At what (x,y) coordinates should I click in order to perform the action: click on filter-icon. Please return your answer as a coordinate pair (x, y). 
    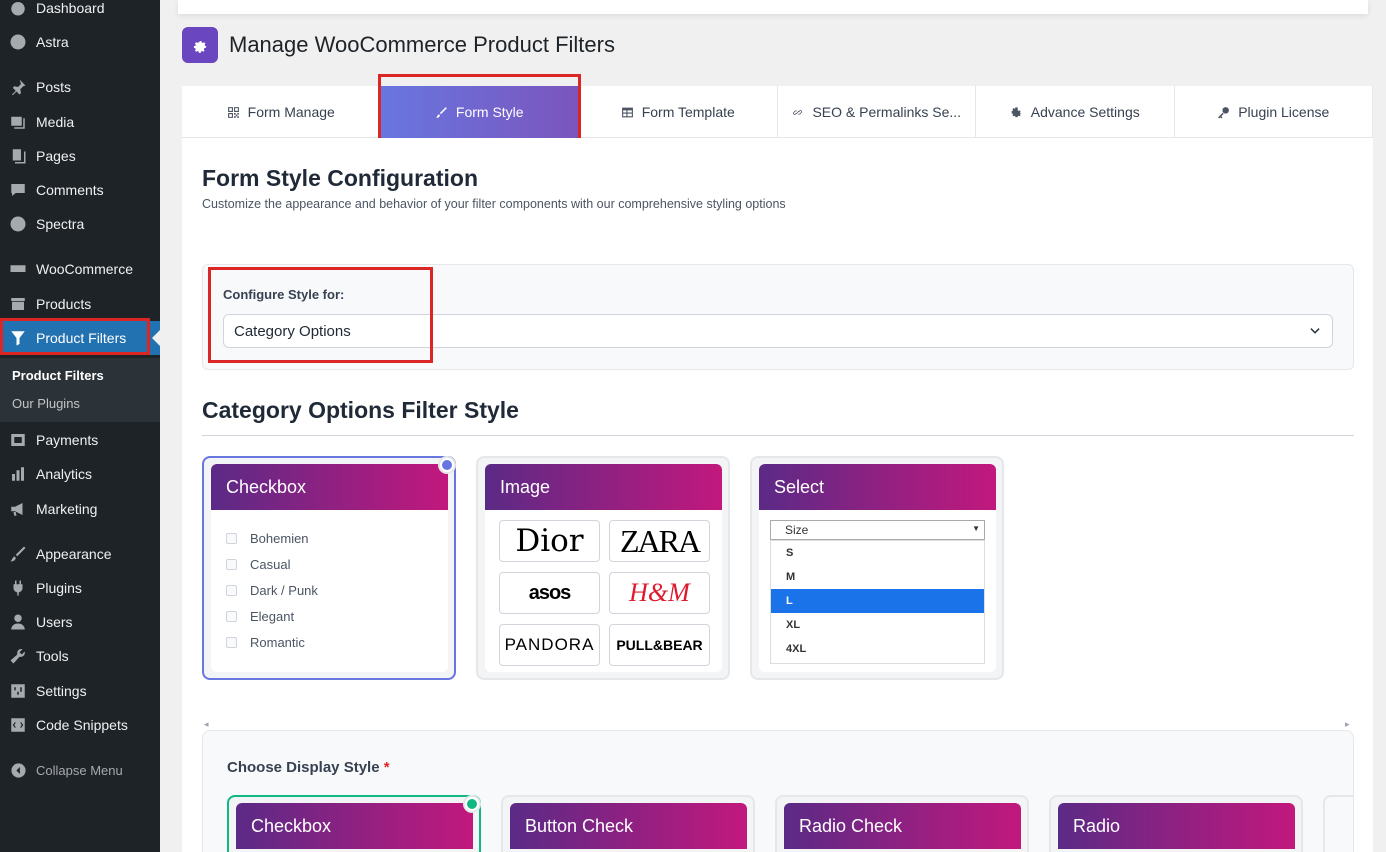
    Looking at the image, I should click on (18, 338).